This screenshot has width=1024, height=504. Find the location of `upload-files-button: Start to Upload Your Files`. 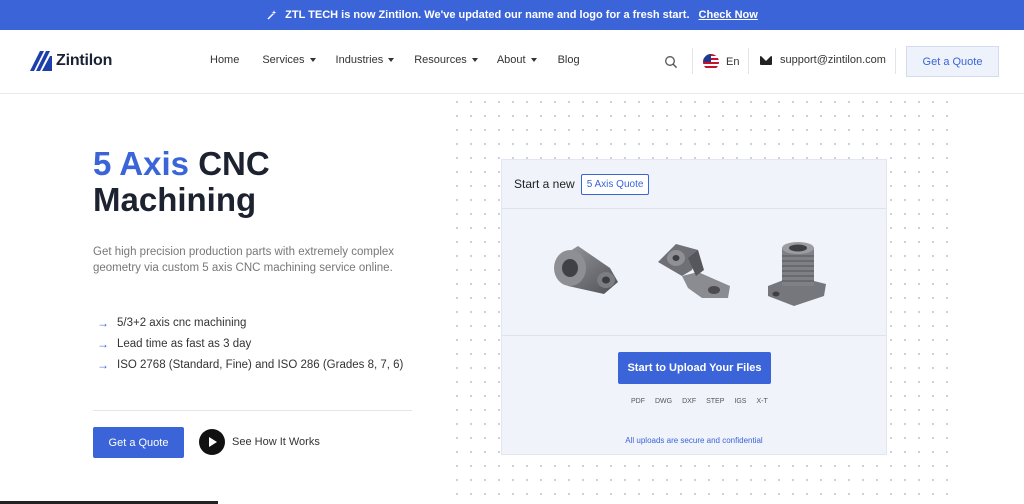

upload-files-button: Start to Upload Your Files is located at coordinates (694, 368).